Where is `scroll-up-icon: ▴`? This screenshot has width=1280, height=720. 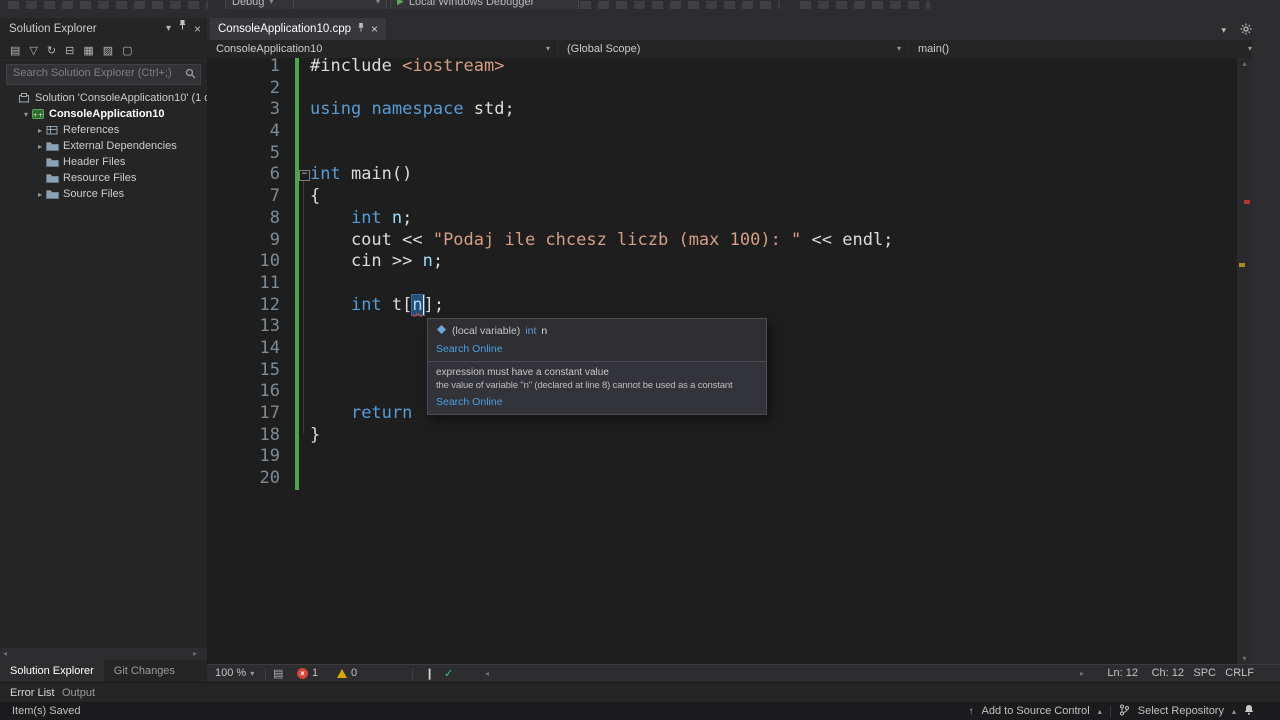
scroll-up-icon: ▴ is located at coordinates (1244, 63).